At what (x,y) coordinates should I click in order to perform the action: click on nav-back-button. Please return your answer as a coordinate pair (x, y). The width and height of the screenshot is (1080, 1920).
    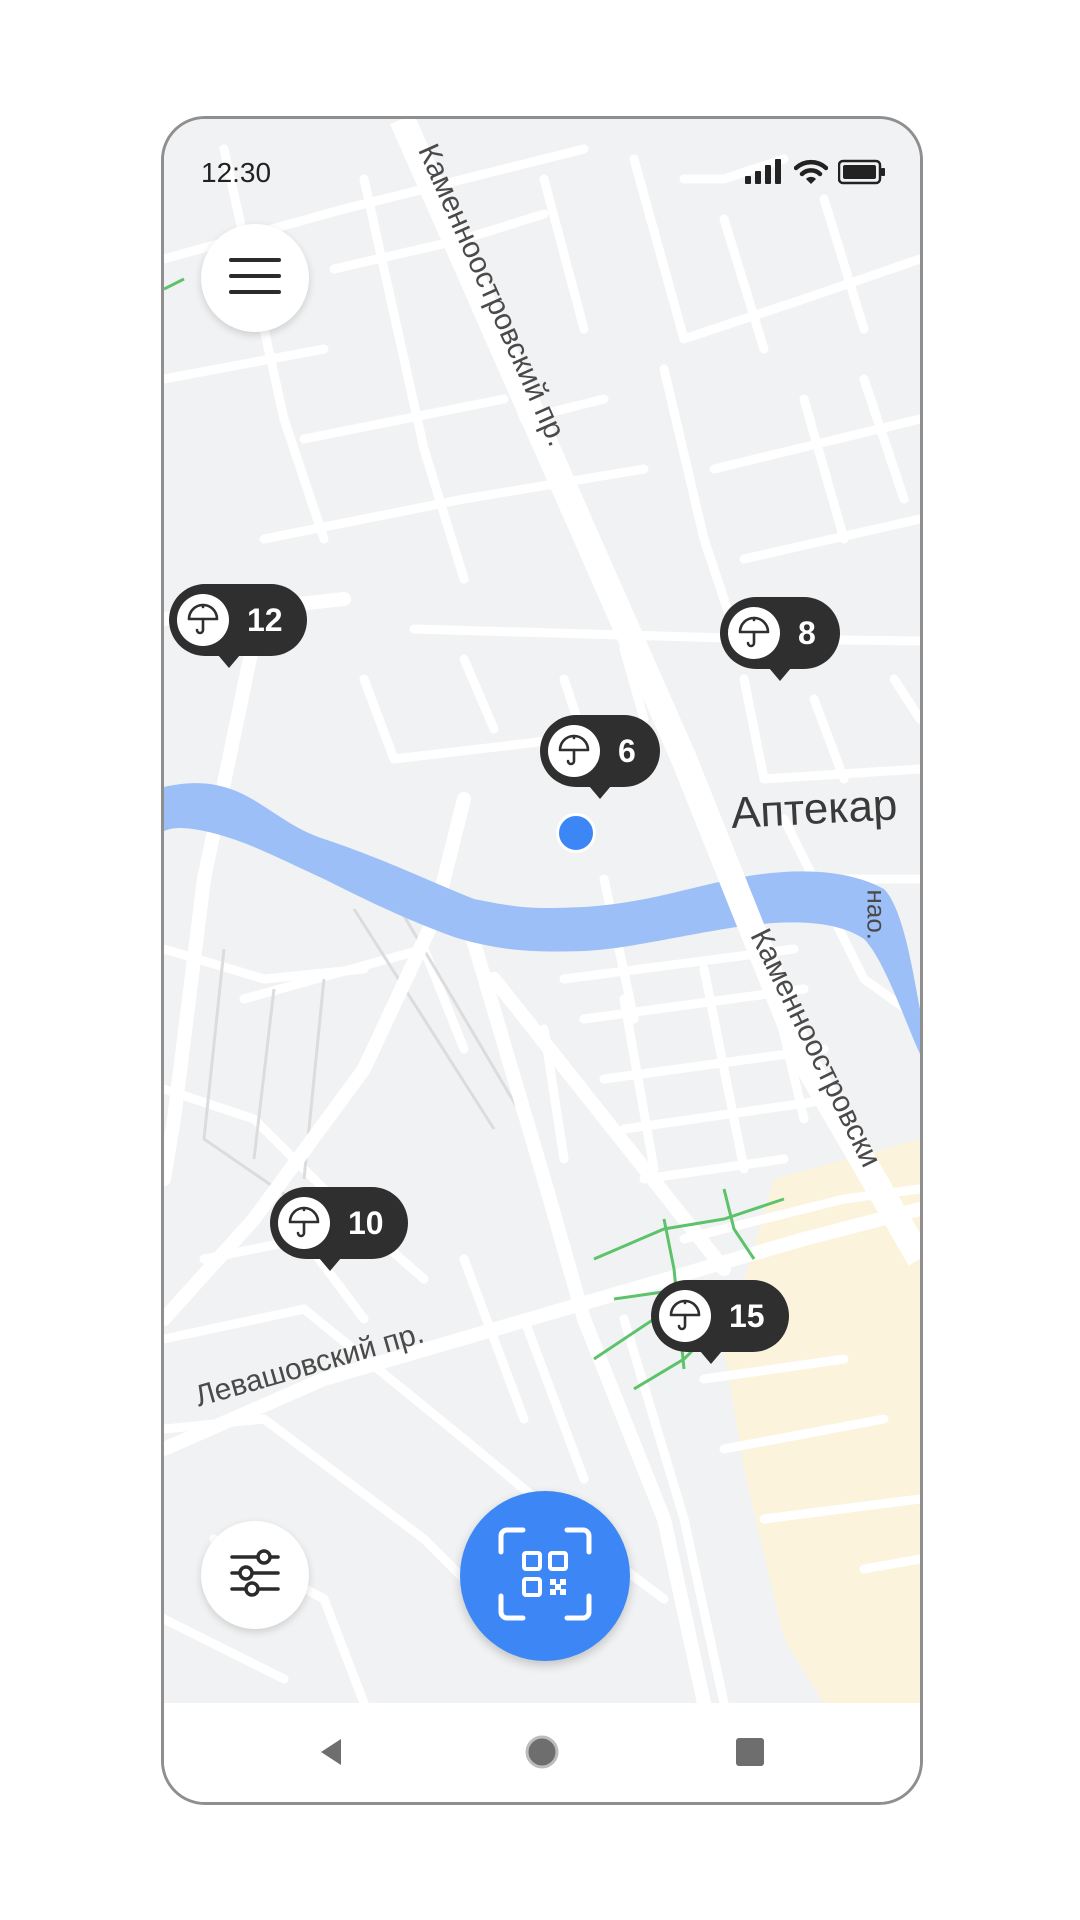
    Looking at the image, I should click on (332, 1754).